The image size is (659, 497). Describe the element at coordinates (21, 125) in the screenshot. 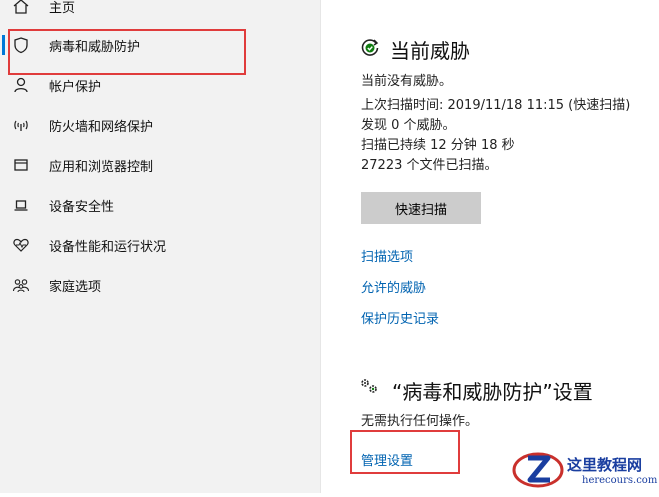

I see `wifi-signal-icon` at that location.